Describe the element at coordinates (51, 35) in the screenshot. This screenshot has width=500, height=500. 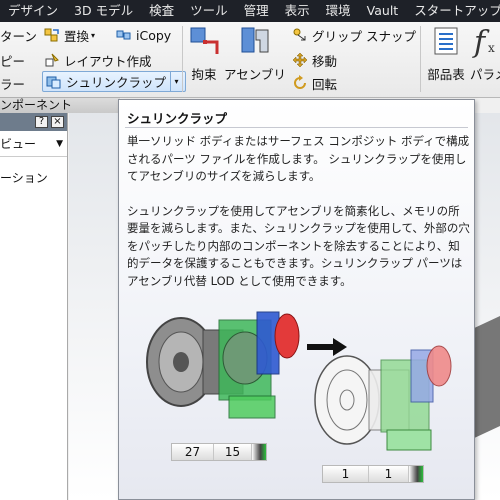
I see `replace-icon` at that location.